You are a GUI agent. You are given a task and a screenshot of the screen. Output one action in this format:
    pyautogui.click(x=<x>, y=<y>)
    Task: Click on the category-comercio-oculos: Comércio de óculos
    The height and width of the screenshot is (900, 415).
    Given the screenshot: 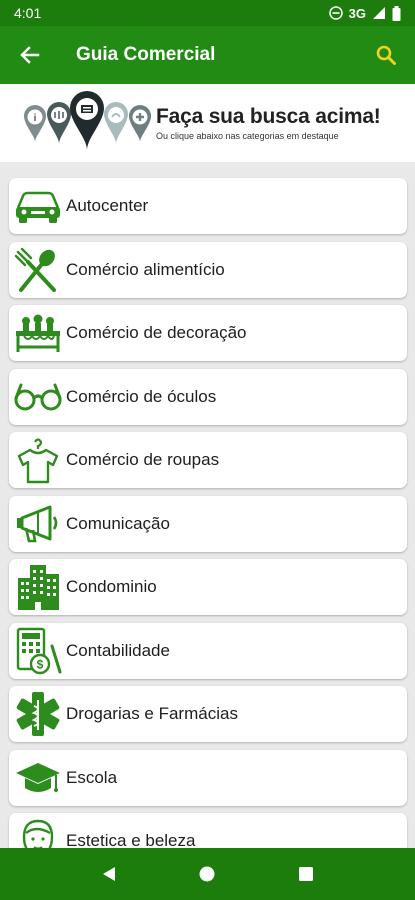 What is the action you would take?
    pyautogui.click(x=208, y=397)
    